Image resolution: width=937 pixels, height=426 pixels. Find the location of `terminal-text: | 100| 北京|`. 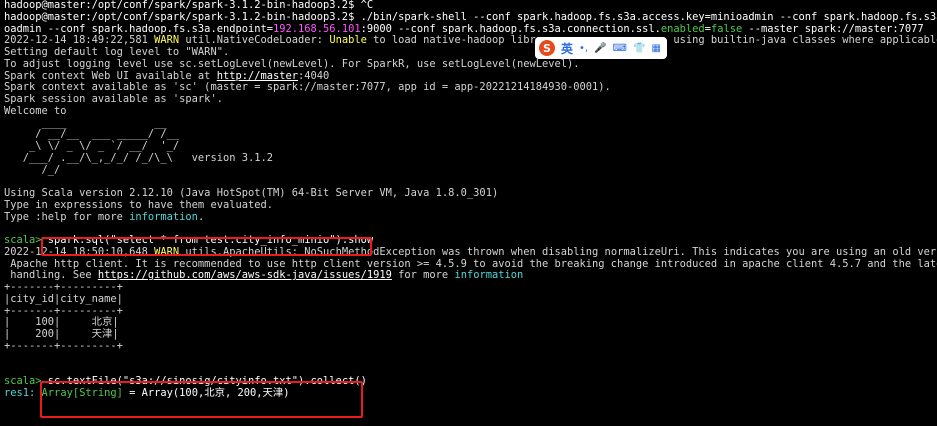

terminal-text: | 100| 北京| is located at coordinates (61, 322).